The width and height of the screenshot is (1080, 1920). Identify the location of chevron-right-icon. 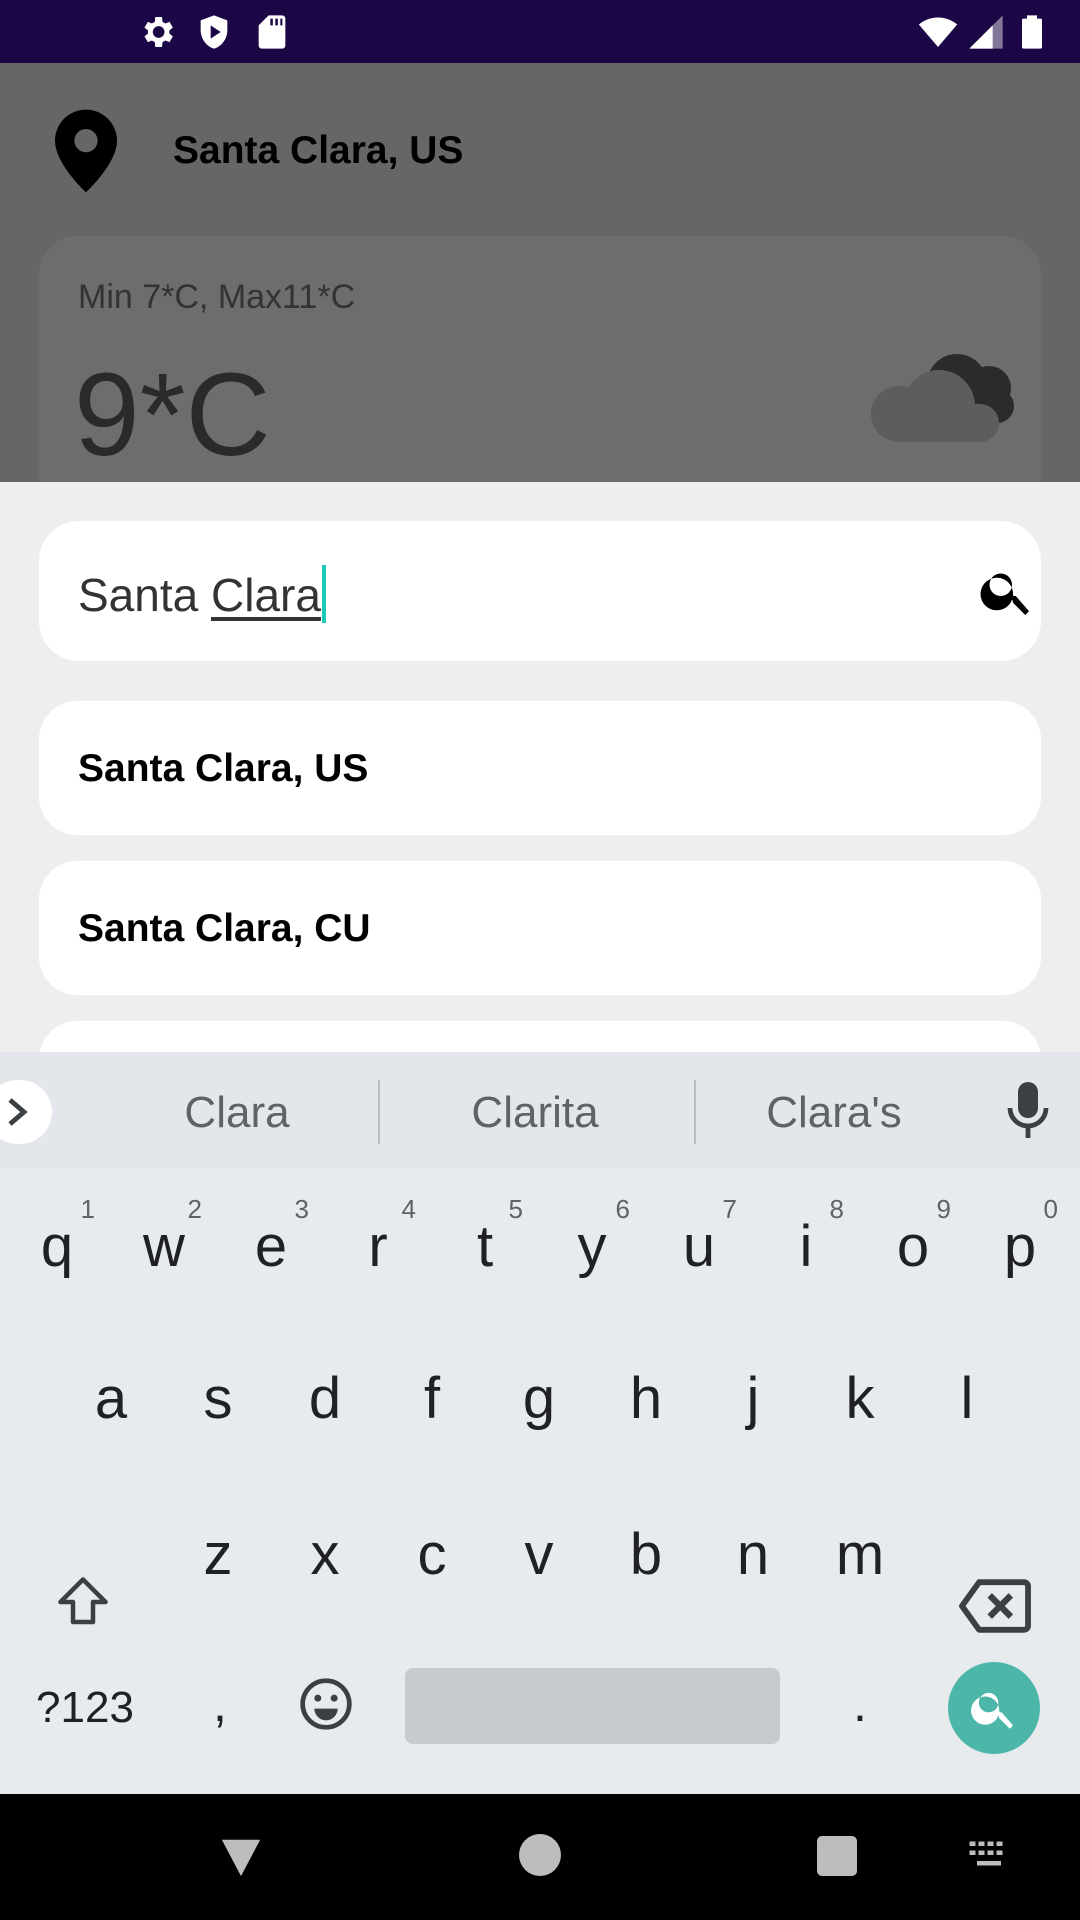
(18, 1112).